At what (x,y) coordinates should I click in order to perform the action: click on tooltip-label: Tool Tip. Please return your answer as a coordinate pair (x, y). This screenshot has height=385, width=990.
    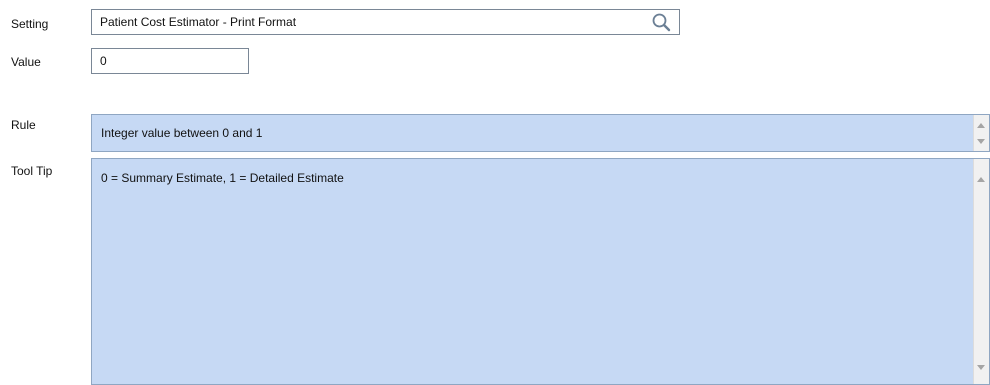
    Looking at the image, I should click on (32, 171).